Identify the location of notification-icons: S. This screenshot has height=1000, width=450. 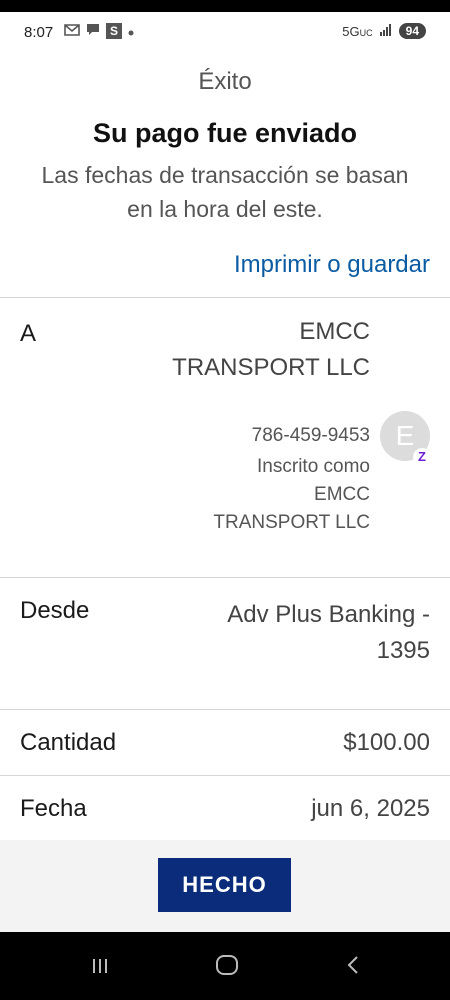
(99, 31).